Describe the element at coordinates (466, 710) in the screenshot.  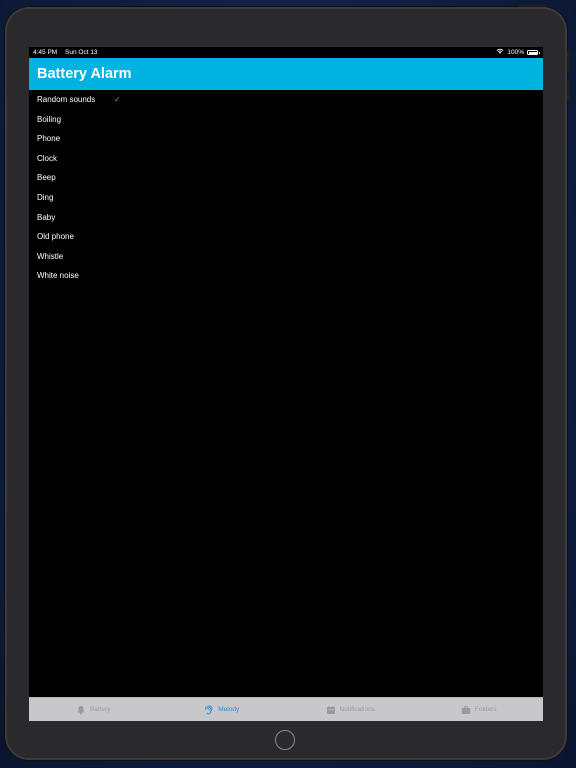
I see `briefcase-icon` at that location.